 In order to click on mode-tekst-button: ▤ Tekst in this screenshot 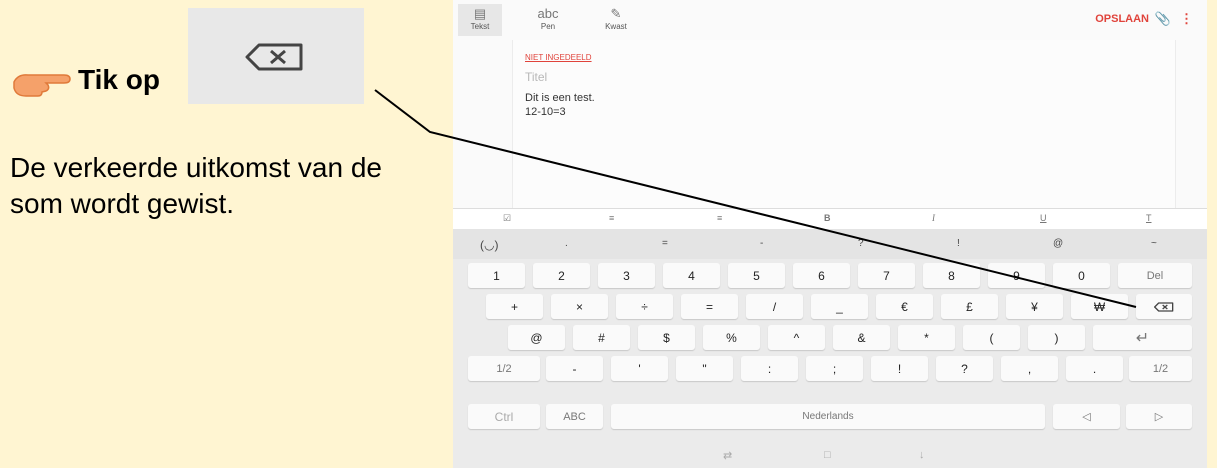, I will do `click(480, 20)`.